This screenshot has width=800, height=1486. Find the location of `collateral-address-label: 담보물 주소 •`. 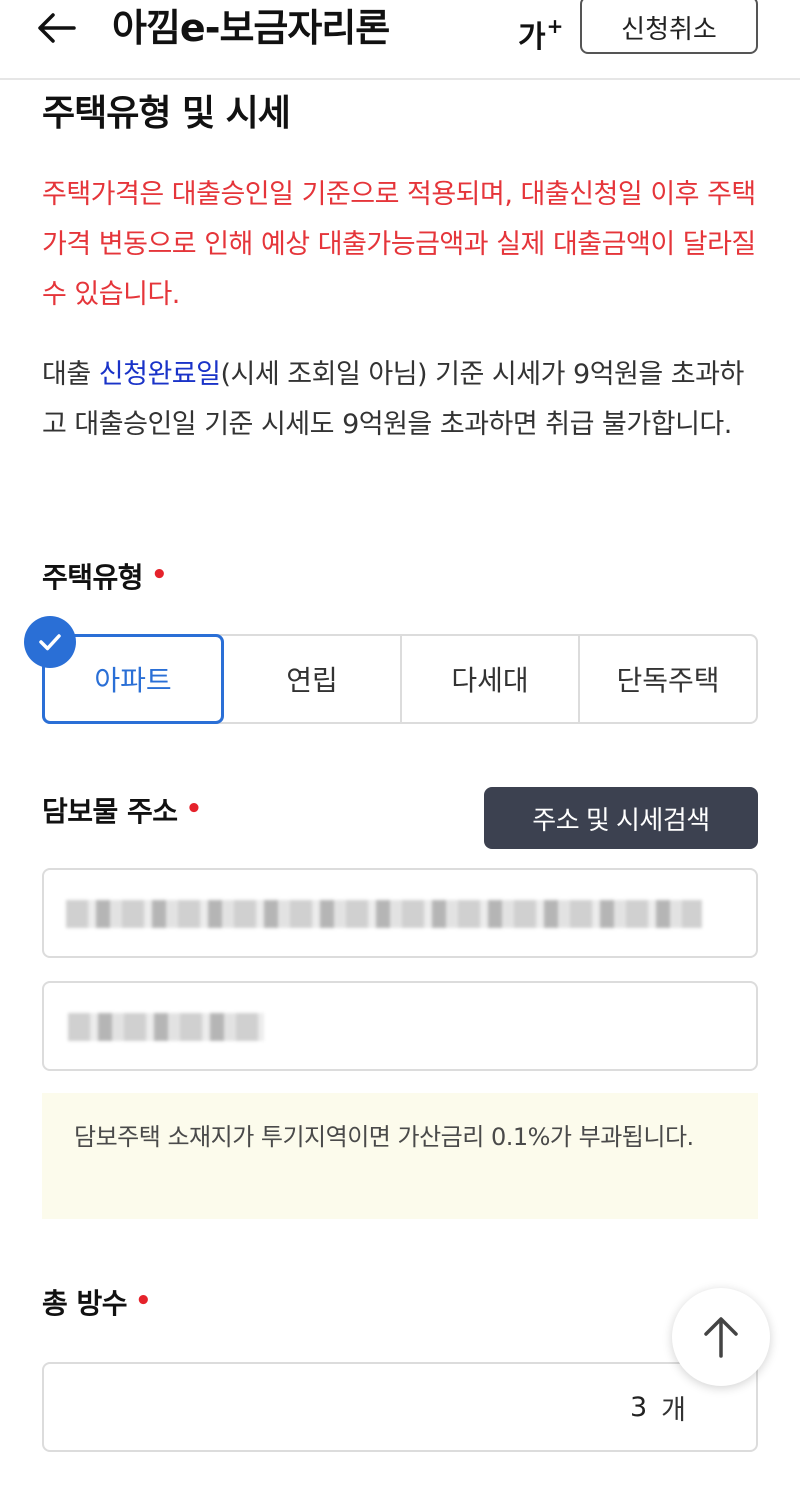

collateral-address-label: 담보물 주소 • is located at coordinates (122, 810).